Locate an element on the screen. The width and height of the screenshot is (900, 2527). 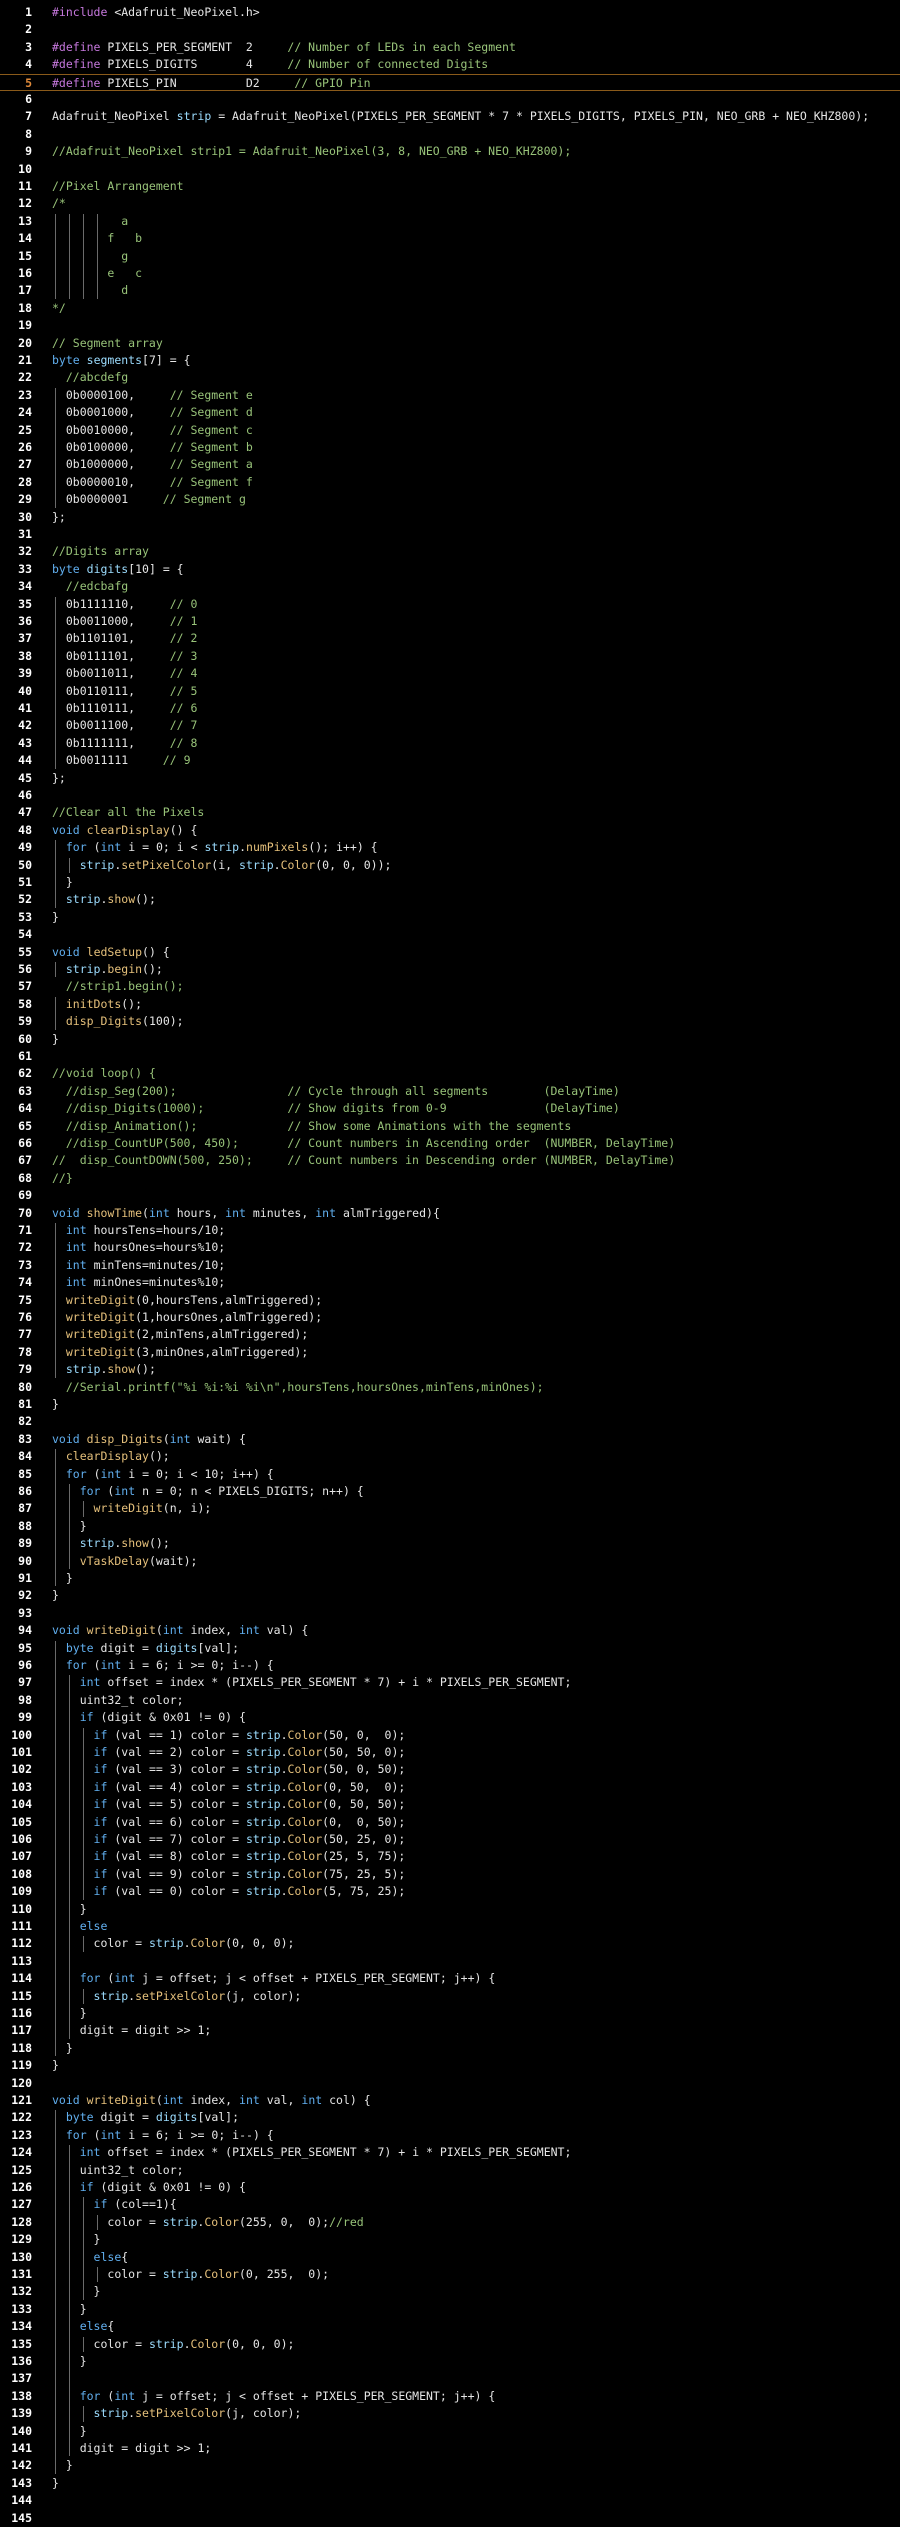
code-line: 59 disp_Digits(100); is located at coordinates (450, 1021).